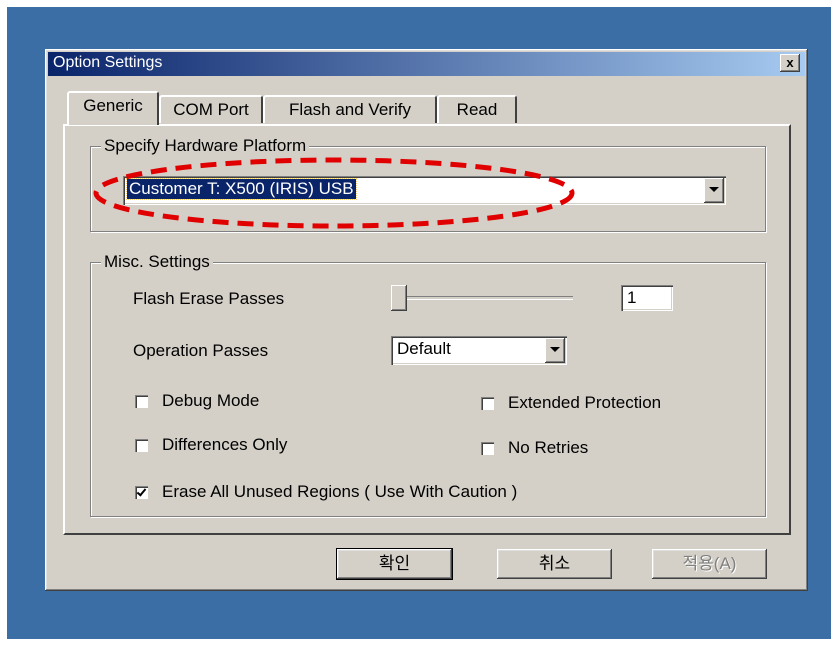 The image size is (838, 646). Describe the element at coordinates (241, 189) in the screenshot. I see `hardware-platform-value: Customer T: X500 (IRIS) USB` at that location.